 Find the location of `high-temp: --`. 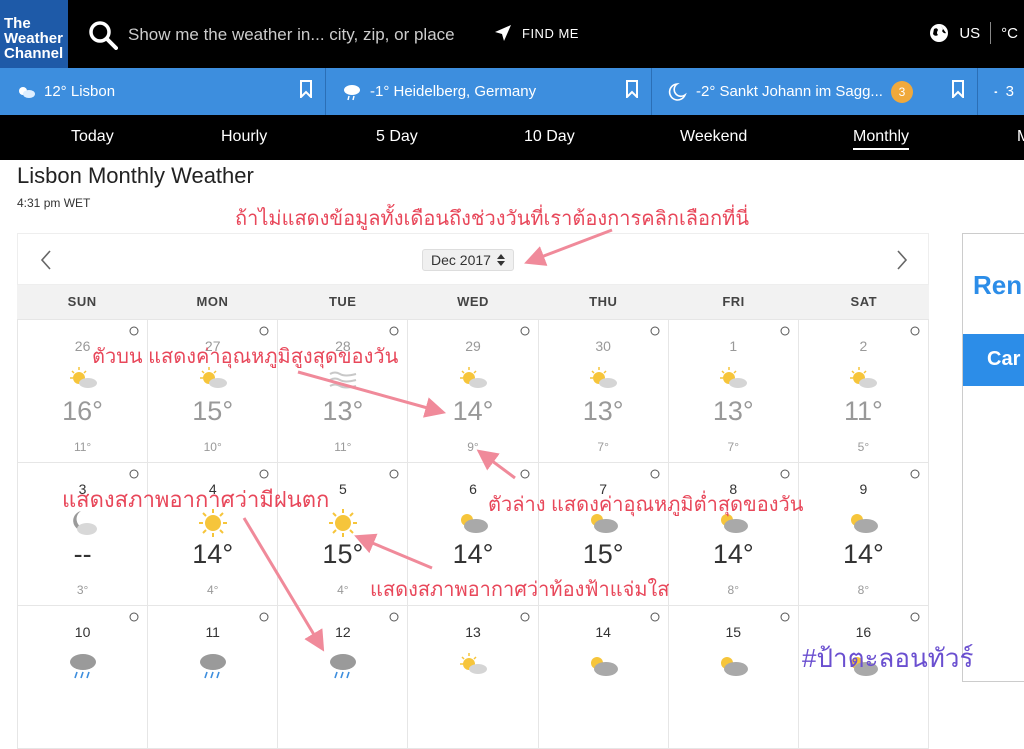

high-temp: -- is located at coordinates (82, 554).